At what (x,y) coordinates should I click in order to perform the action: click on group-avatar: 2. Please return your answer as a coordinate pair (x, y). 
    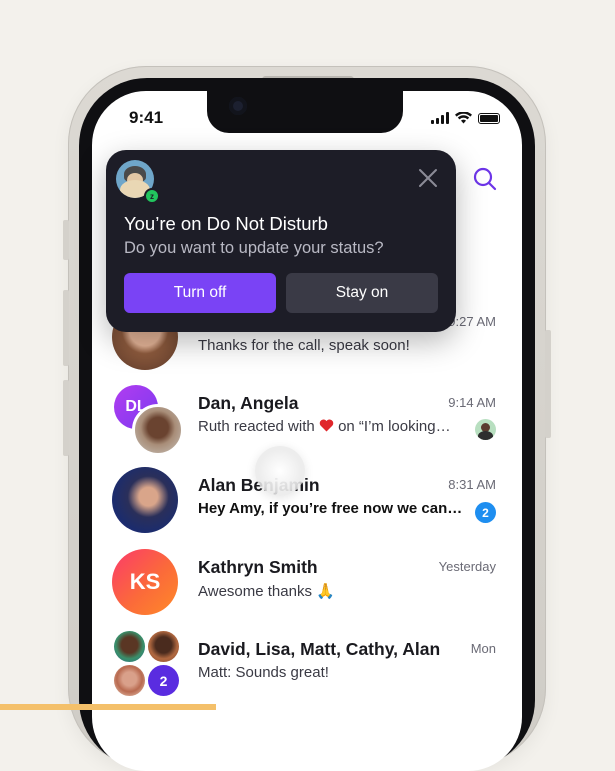
    Looking at the image, I should click on (145, 664).